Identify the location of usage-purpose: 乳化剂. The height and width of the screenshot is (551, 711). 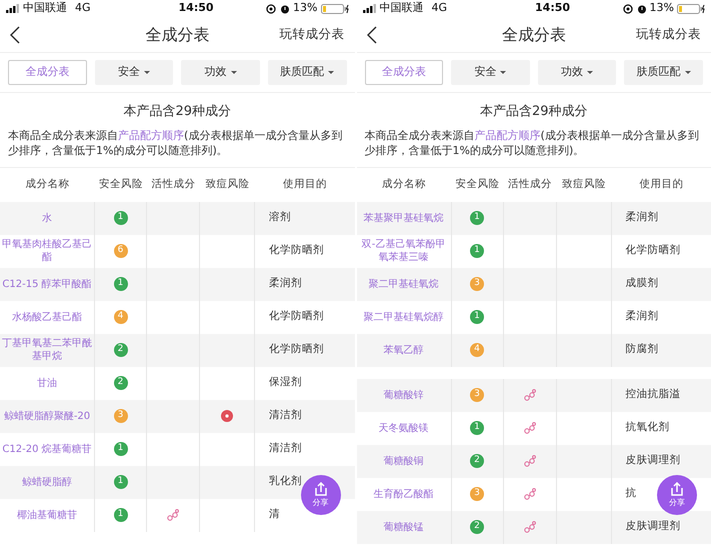
(285, 482).